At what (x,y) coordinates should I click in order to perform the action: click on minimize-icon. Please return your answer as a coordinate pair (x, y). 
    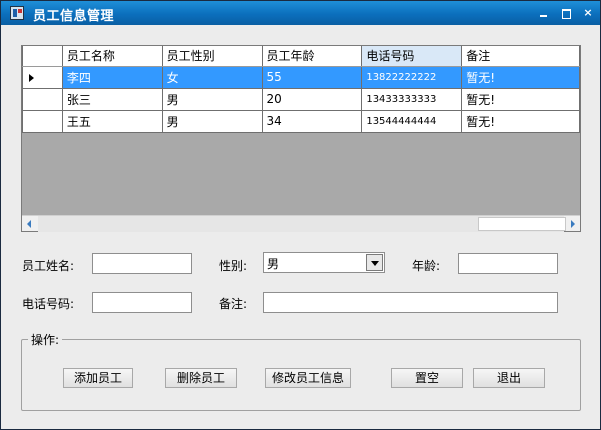
    Looking at the image, I should click on (544, 13).